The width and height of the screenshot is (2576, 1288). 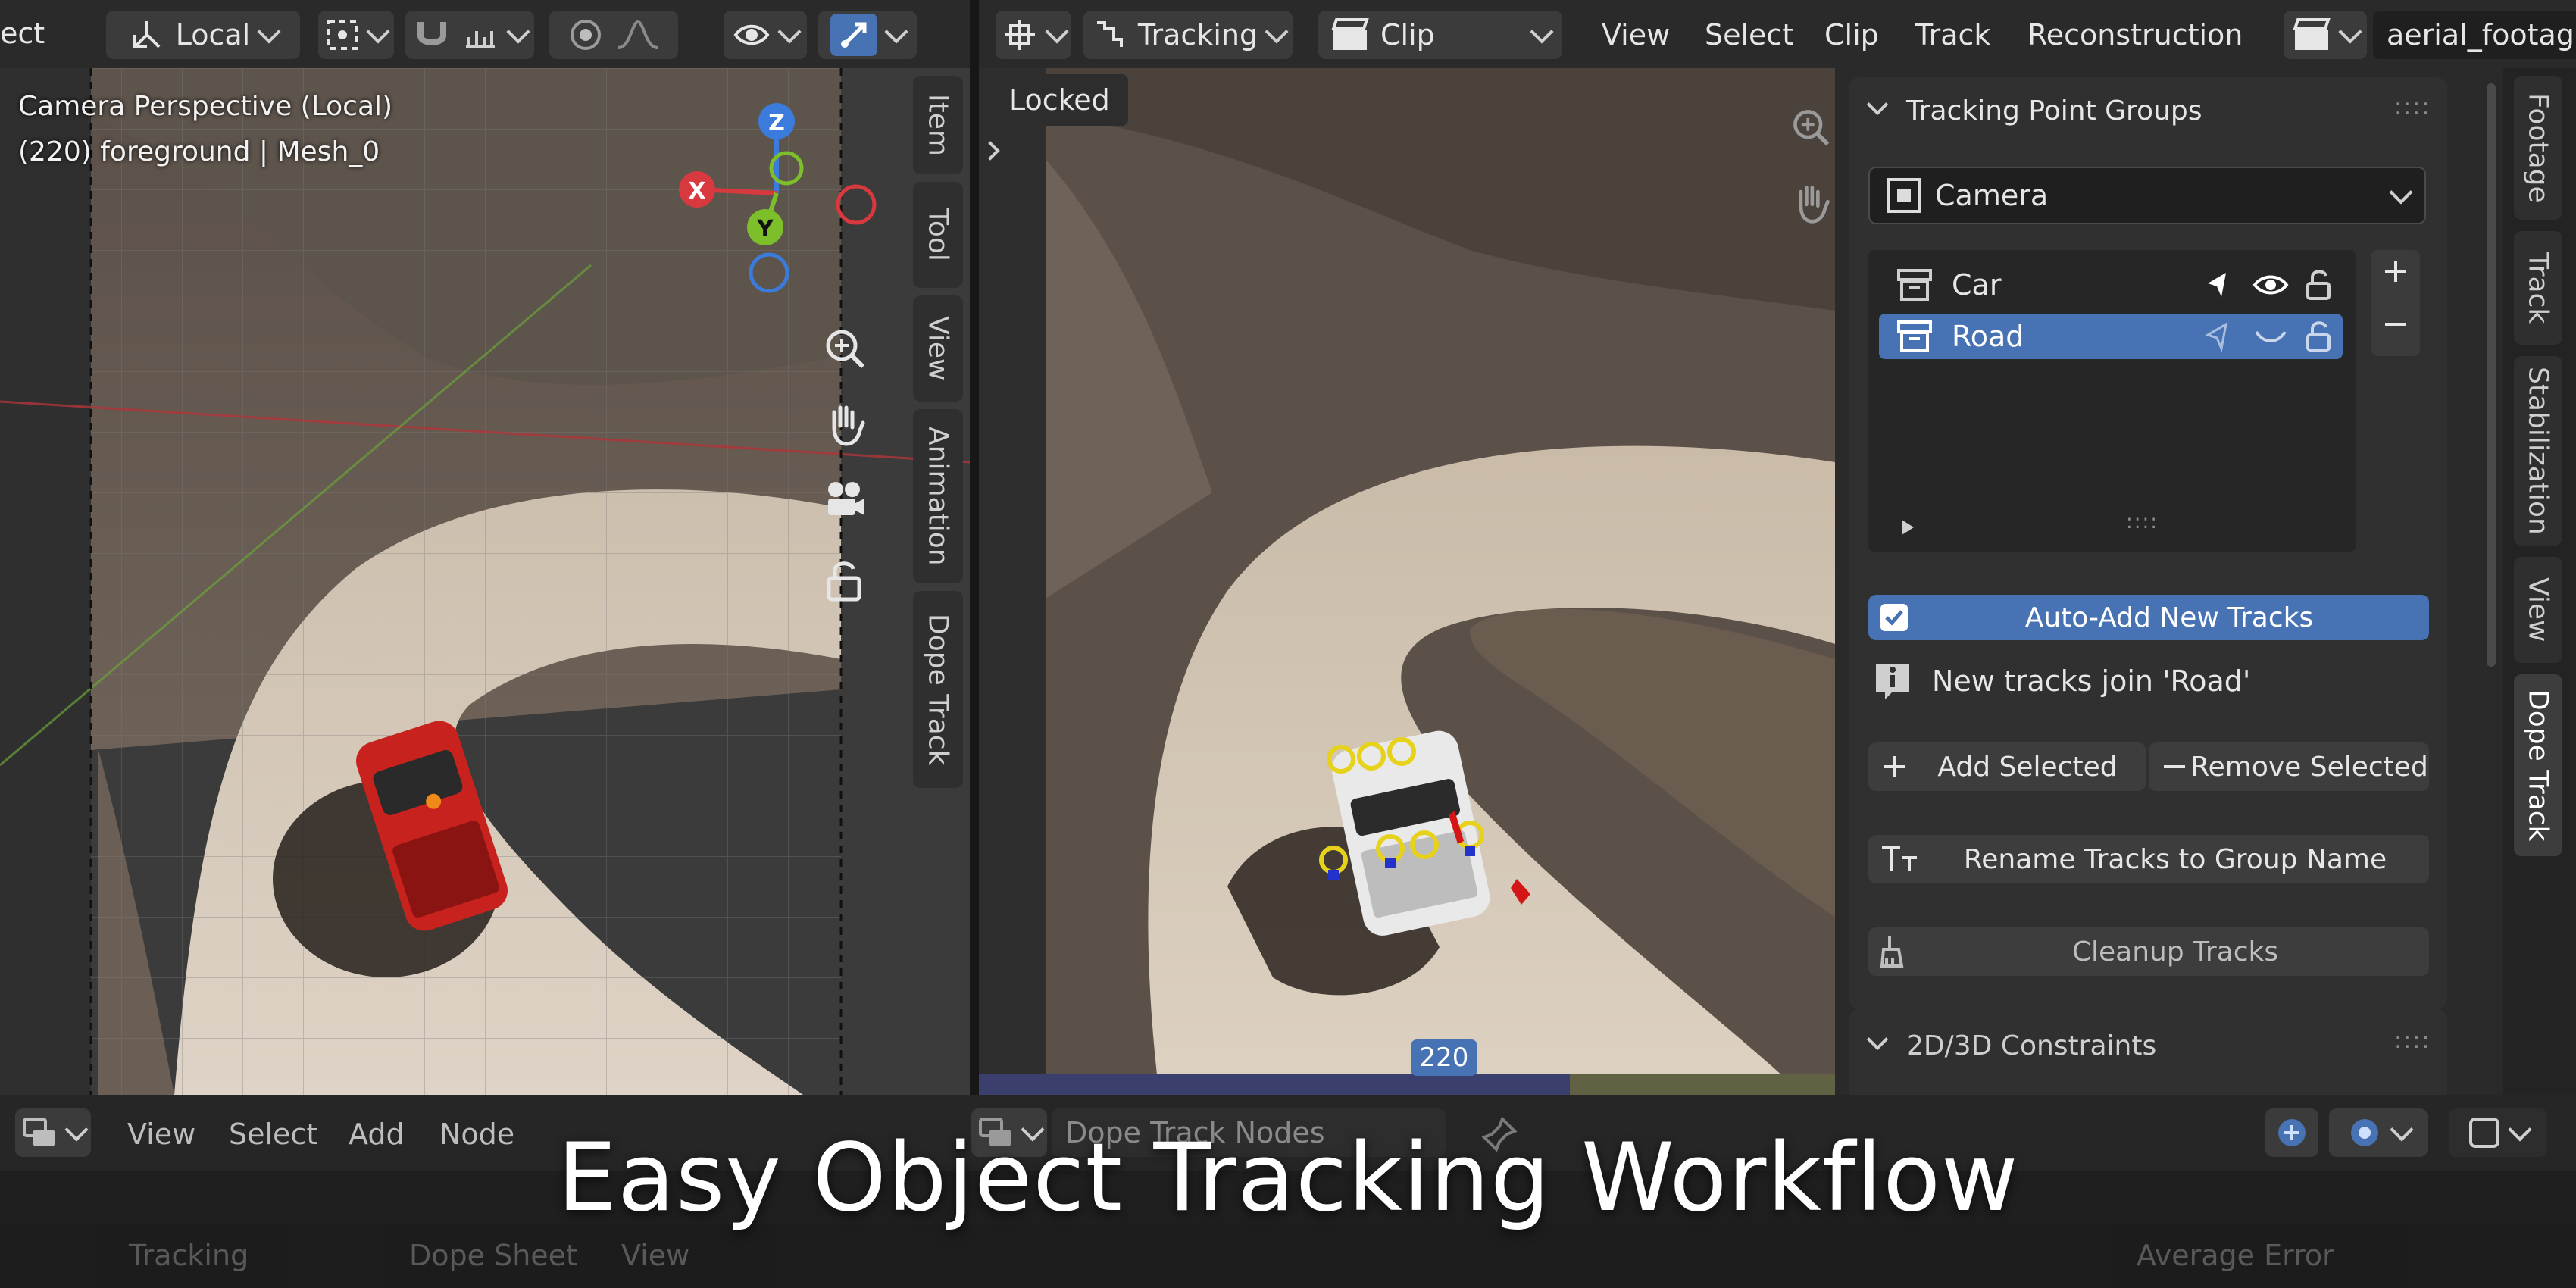 I want to click on menu-select: Select, so click(x=1749, y=35).